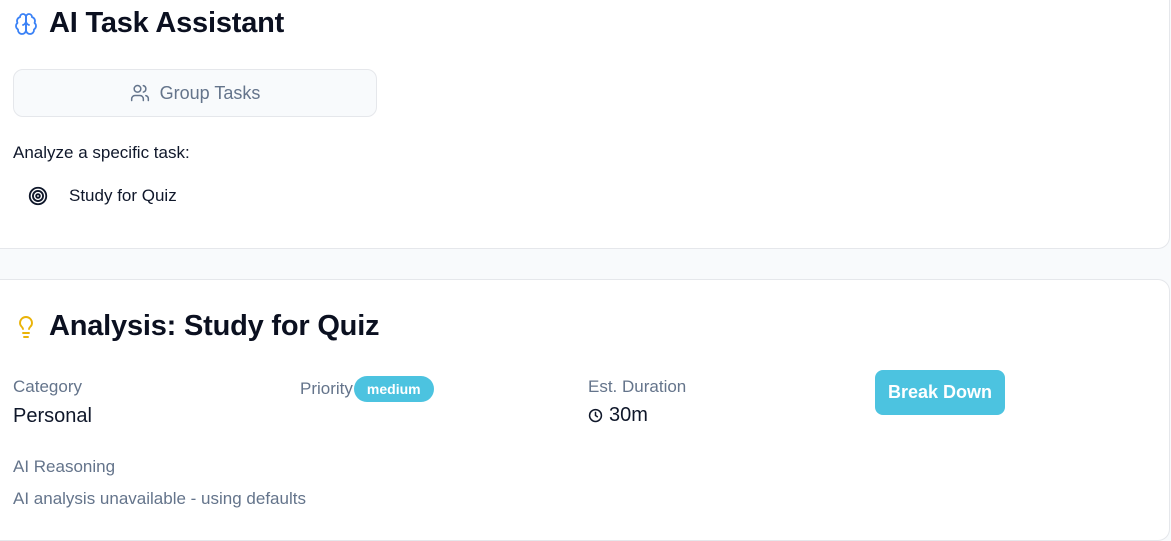 Image resolution: width=1171 pixels, height=541 pixels. I want to click on task-item: Study for Quiz, so click(102, 196).